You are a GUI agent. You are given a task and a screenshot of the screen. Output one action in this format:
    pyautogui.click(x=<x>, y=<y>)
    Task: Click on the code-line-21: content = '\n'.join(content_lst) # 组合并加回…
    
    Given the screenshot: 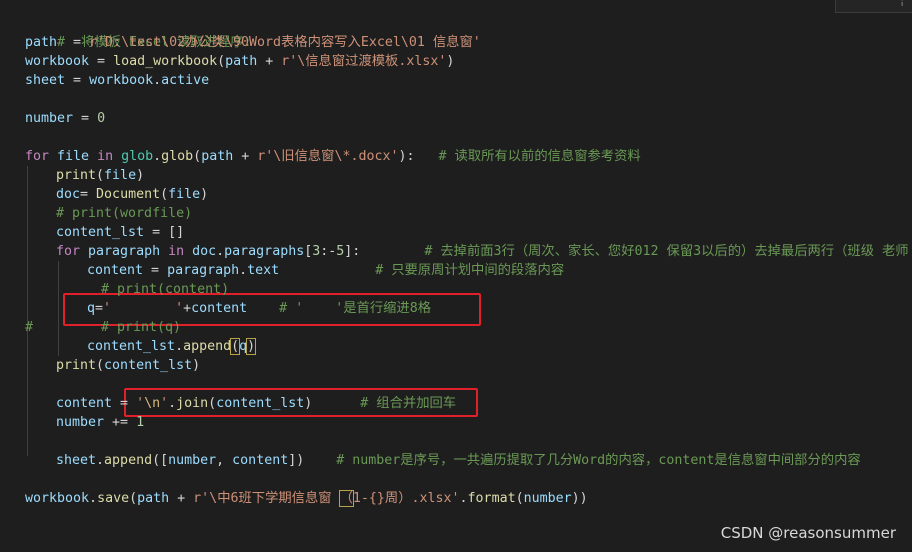 What is the action you would take?
    pyautogui.click(x=256, y=403)
    